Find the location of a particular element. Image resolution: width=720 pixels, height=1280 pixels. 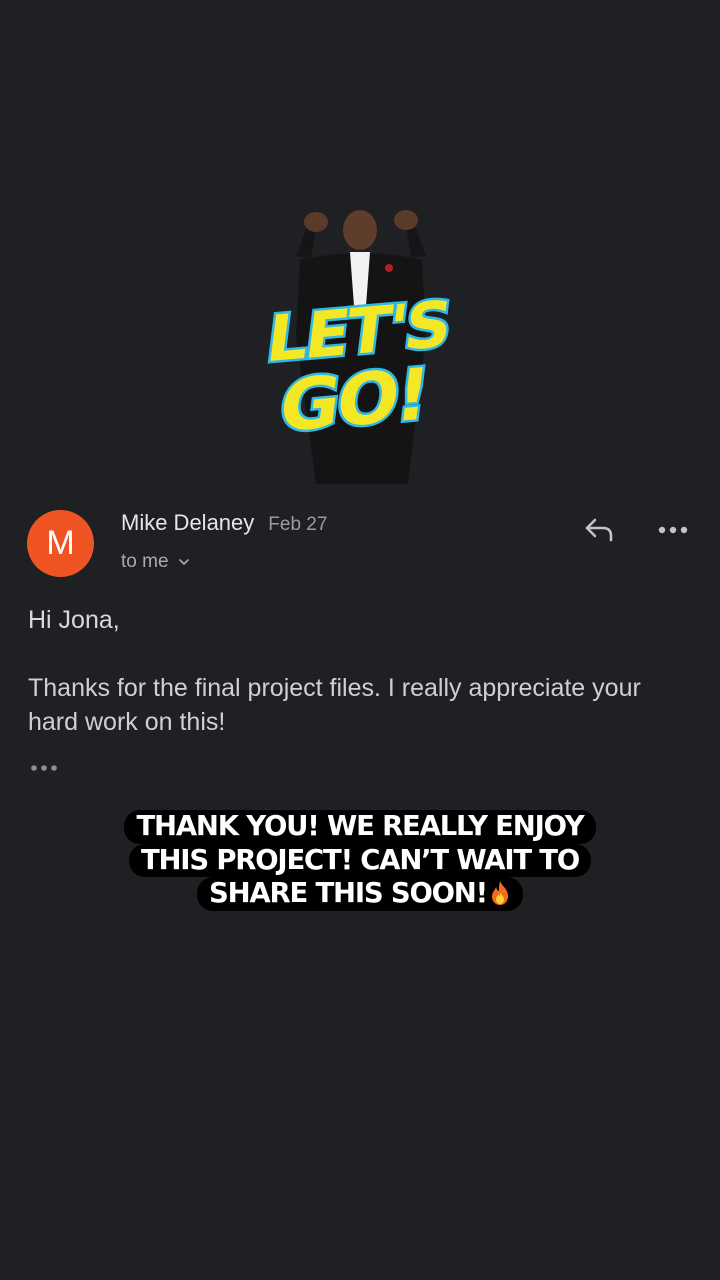

more-options-button is located at coordinates (673, 530).